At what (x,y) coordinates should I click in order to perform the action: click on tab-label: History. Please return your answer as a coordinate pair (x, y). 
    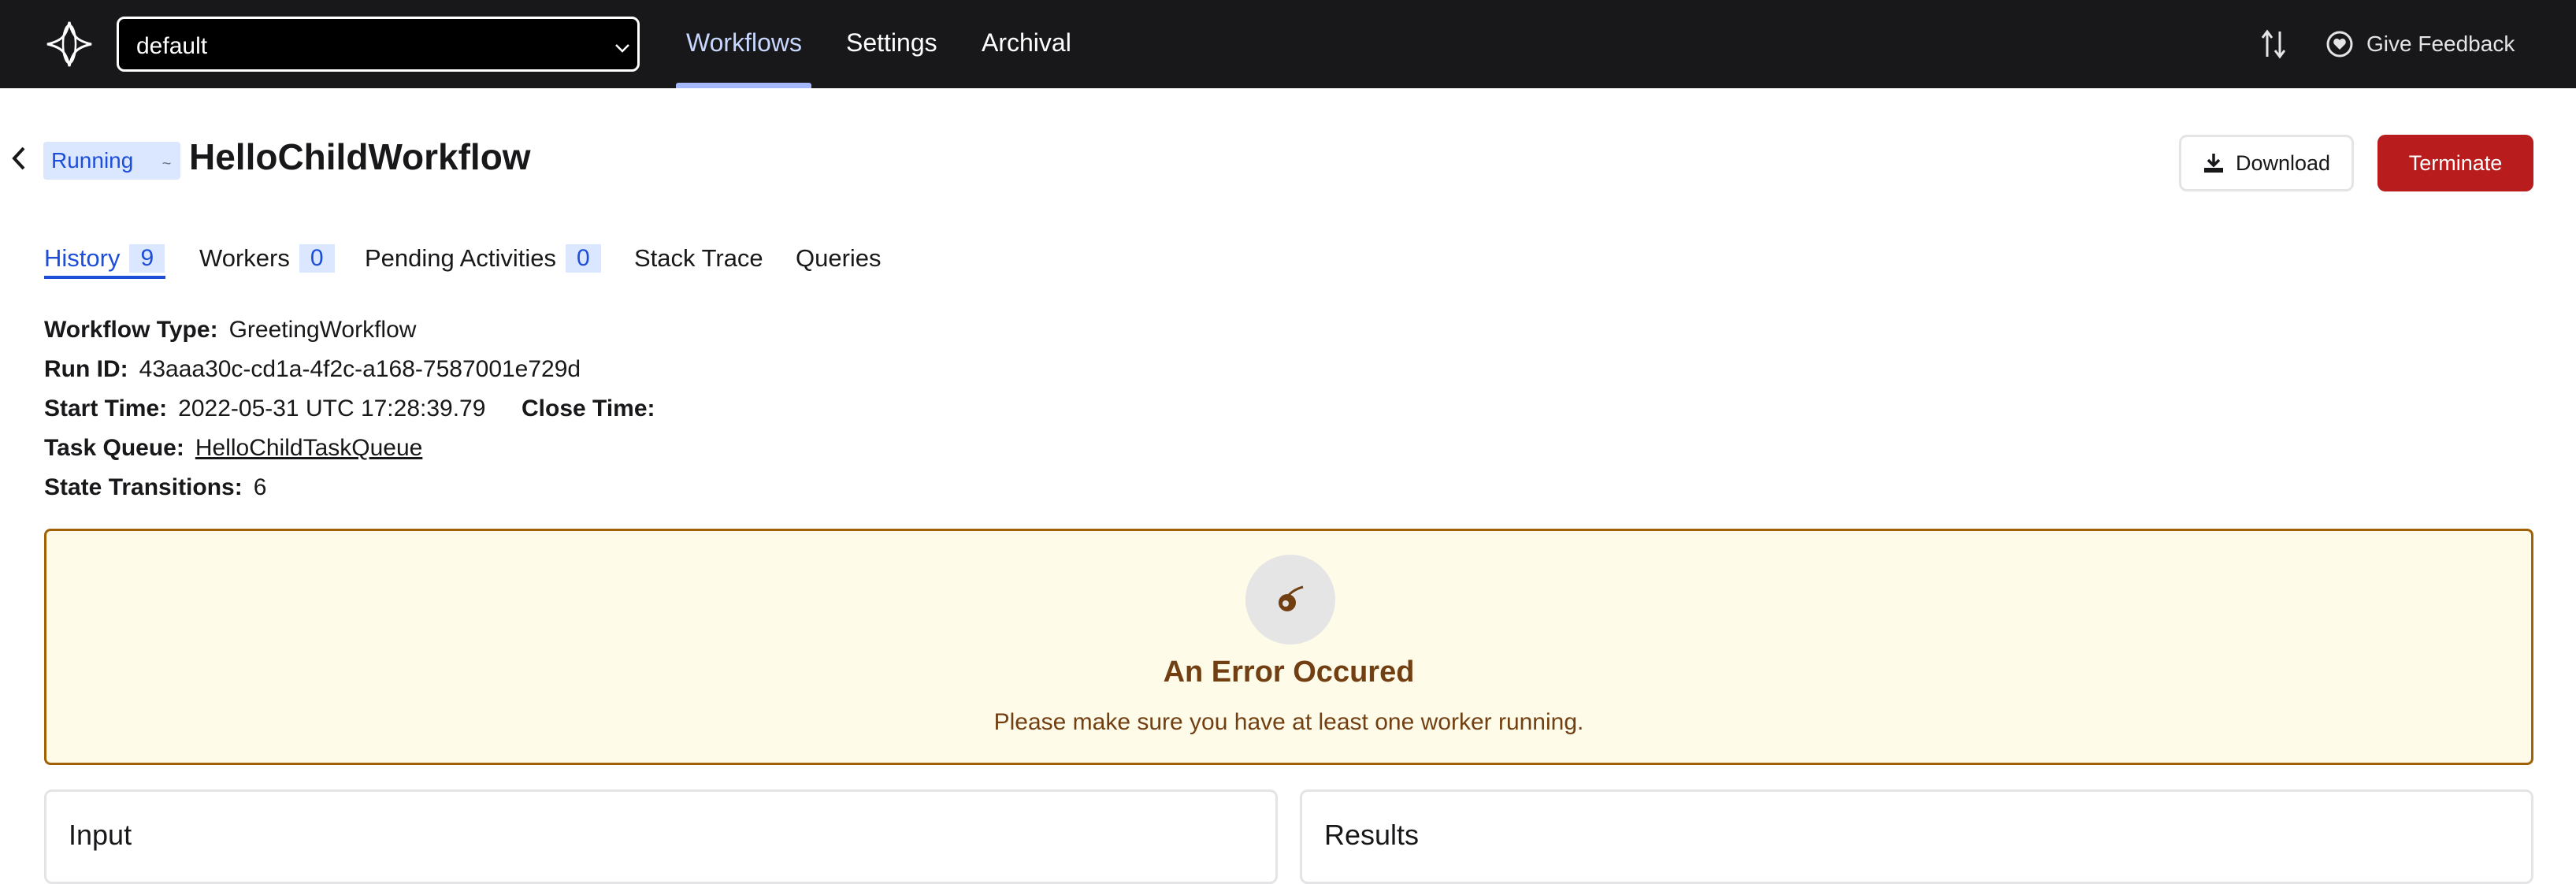
    Looking at the image, I should click on (82, 258).